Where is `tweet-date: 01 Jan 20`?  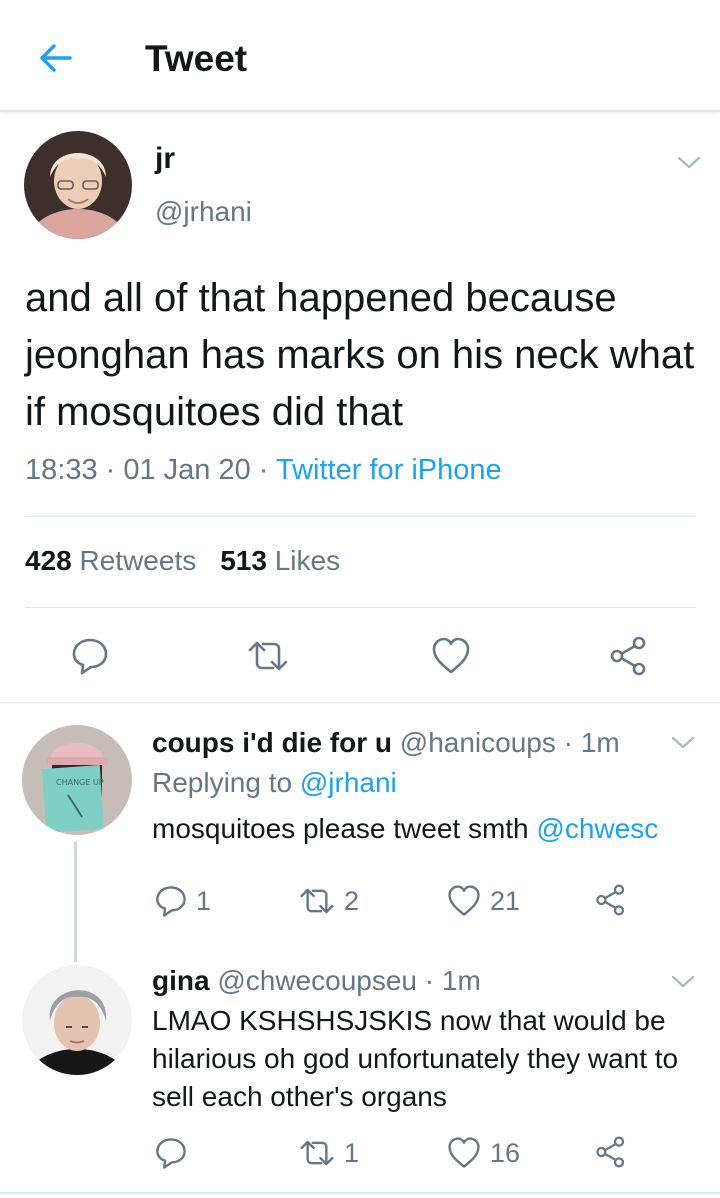 tweet-date: 01 Jan 20 is located at coordinates (187, 470).